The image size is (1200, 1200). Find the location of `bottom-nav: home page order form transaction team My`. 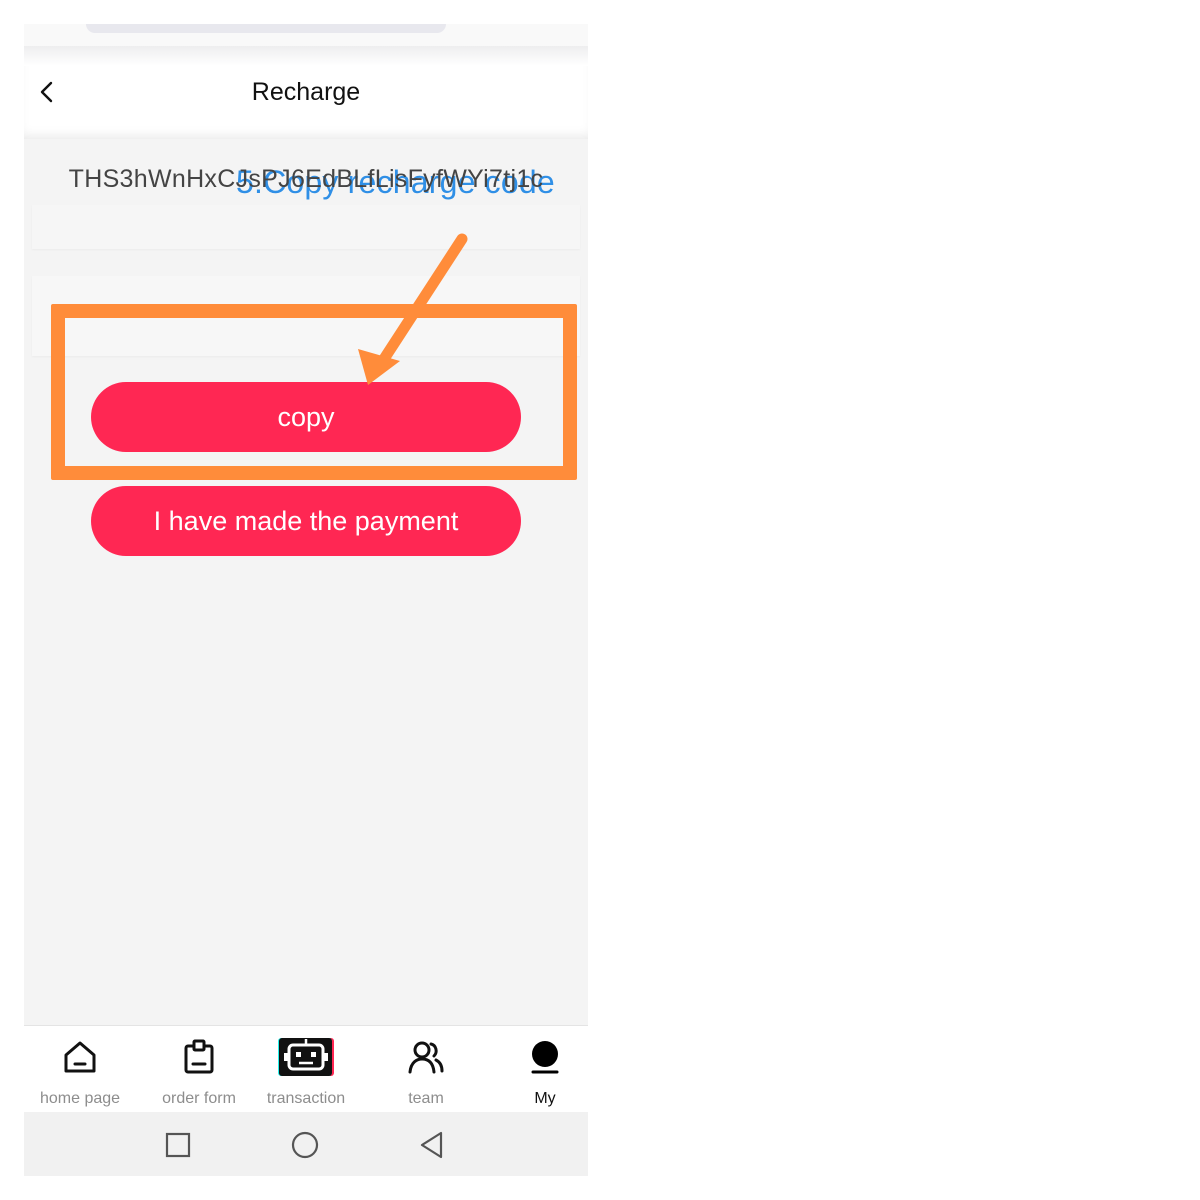

bottom-nav: home page order form transaction team My is located at coordinates (306, 1068).